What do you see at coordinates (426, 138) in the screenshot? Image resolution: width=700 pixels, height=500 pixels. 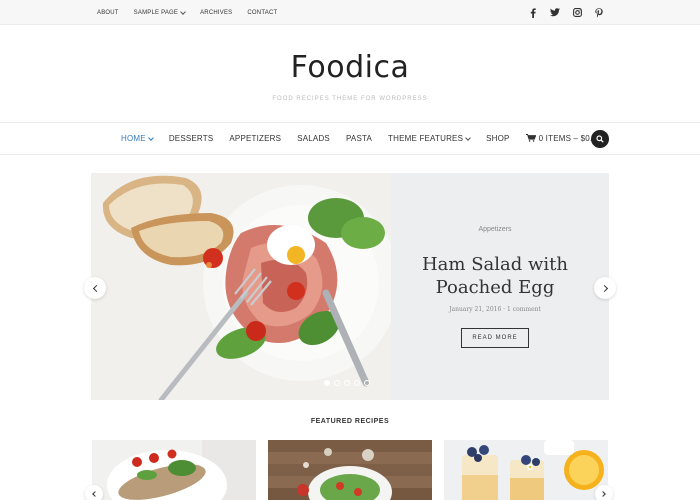 I see `nav-item-label: THEME FEATURES` at bounding box center [426, 138].